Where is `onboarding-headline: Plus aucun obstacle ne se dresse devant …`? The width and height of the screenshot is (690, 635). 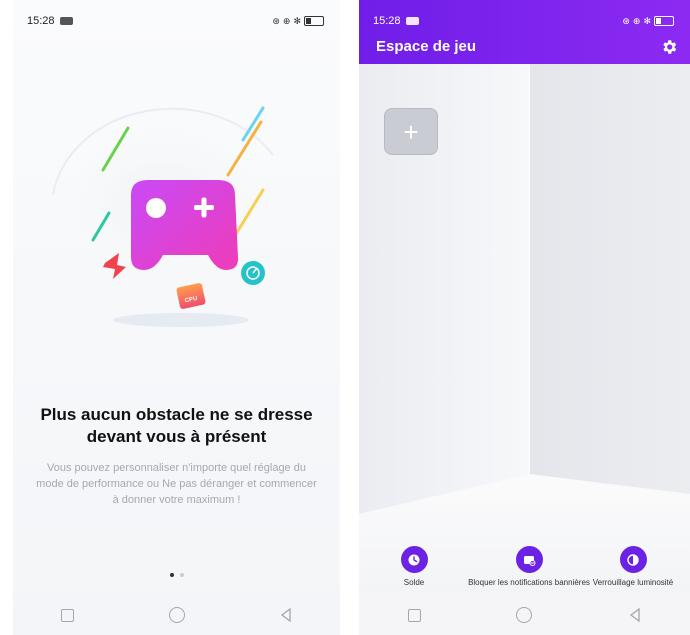 onboarding-headline: Plus aucun obstacle ne se dresse devant … is located at coordinates (176, 425).